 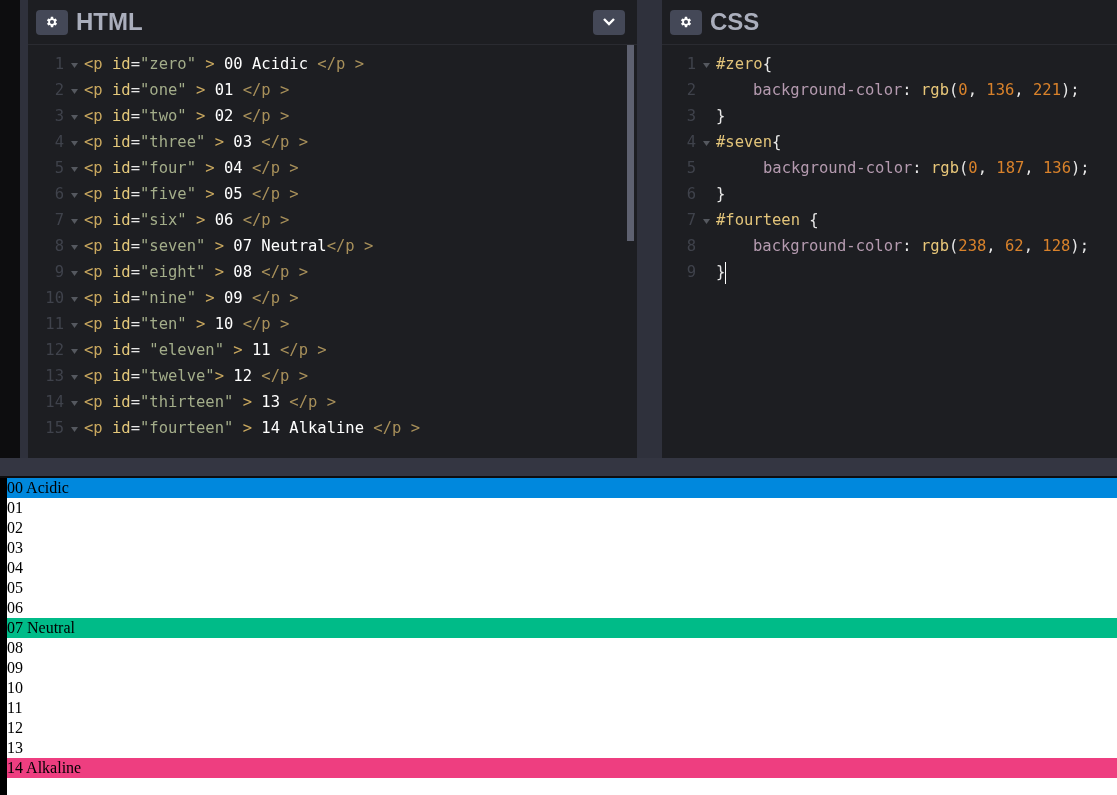 I want to click on scrollbar-thumb, so click(x=630, y=143).